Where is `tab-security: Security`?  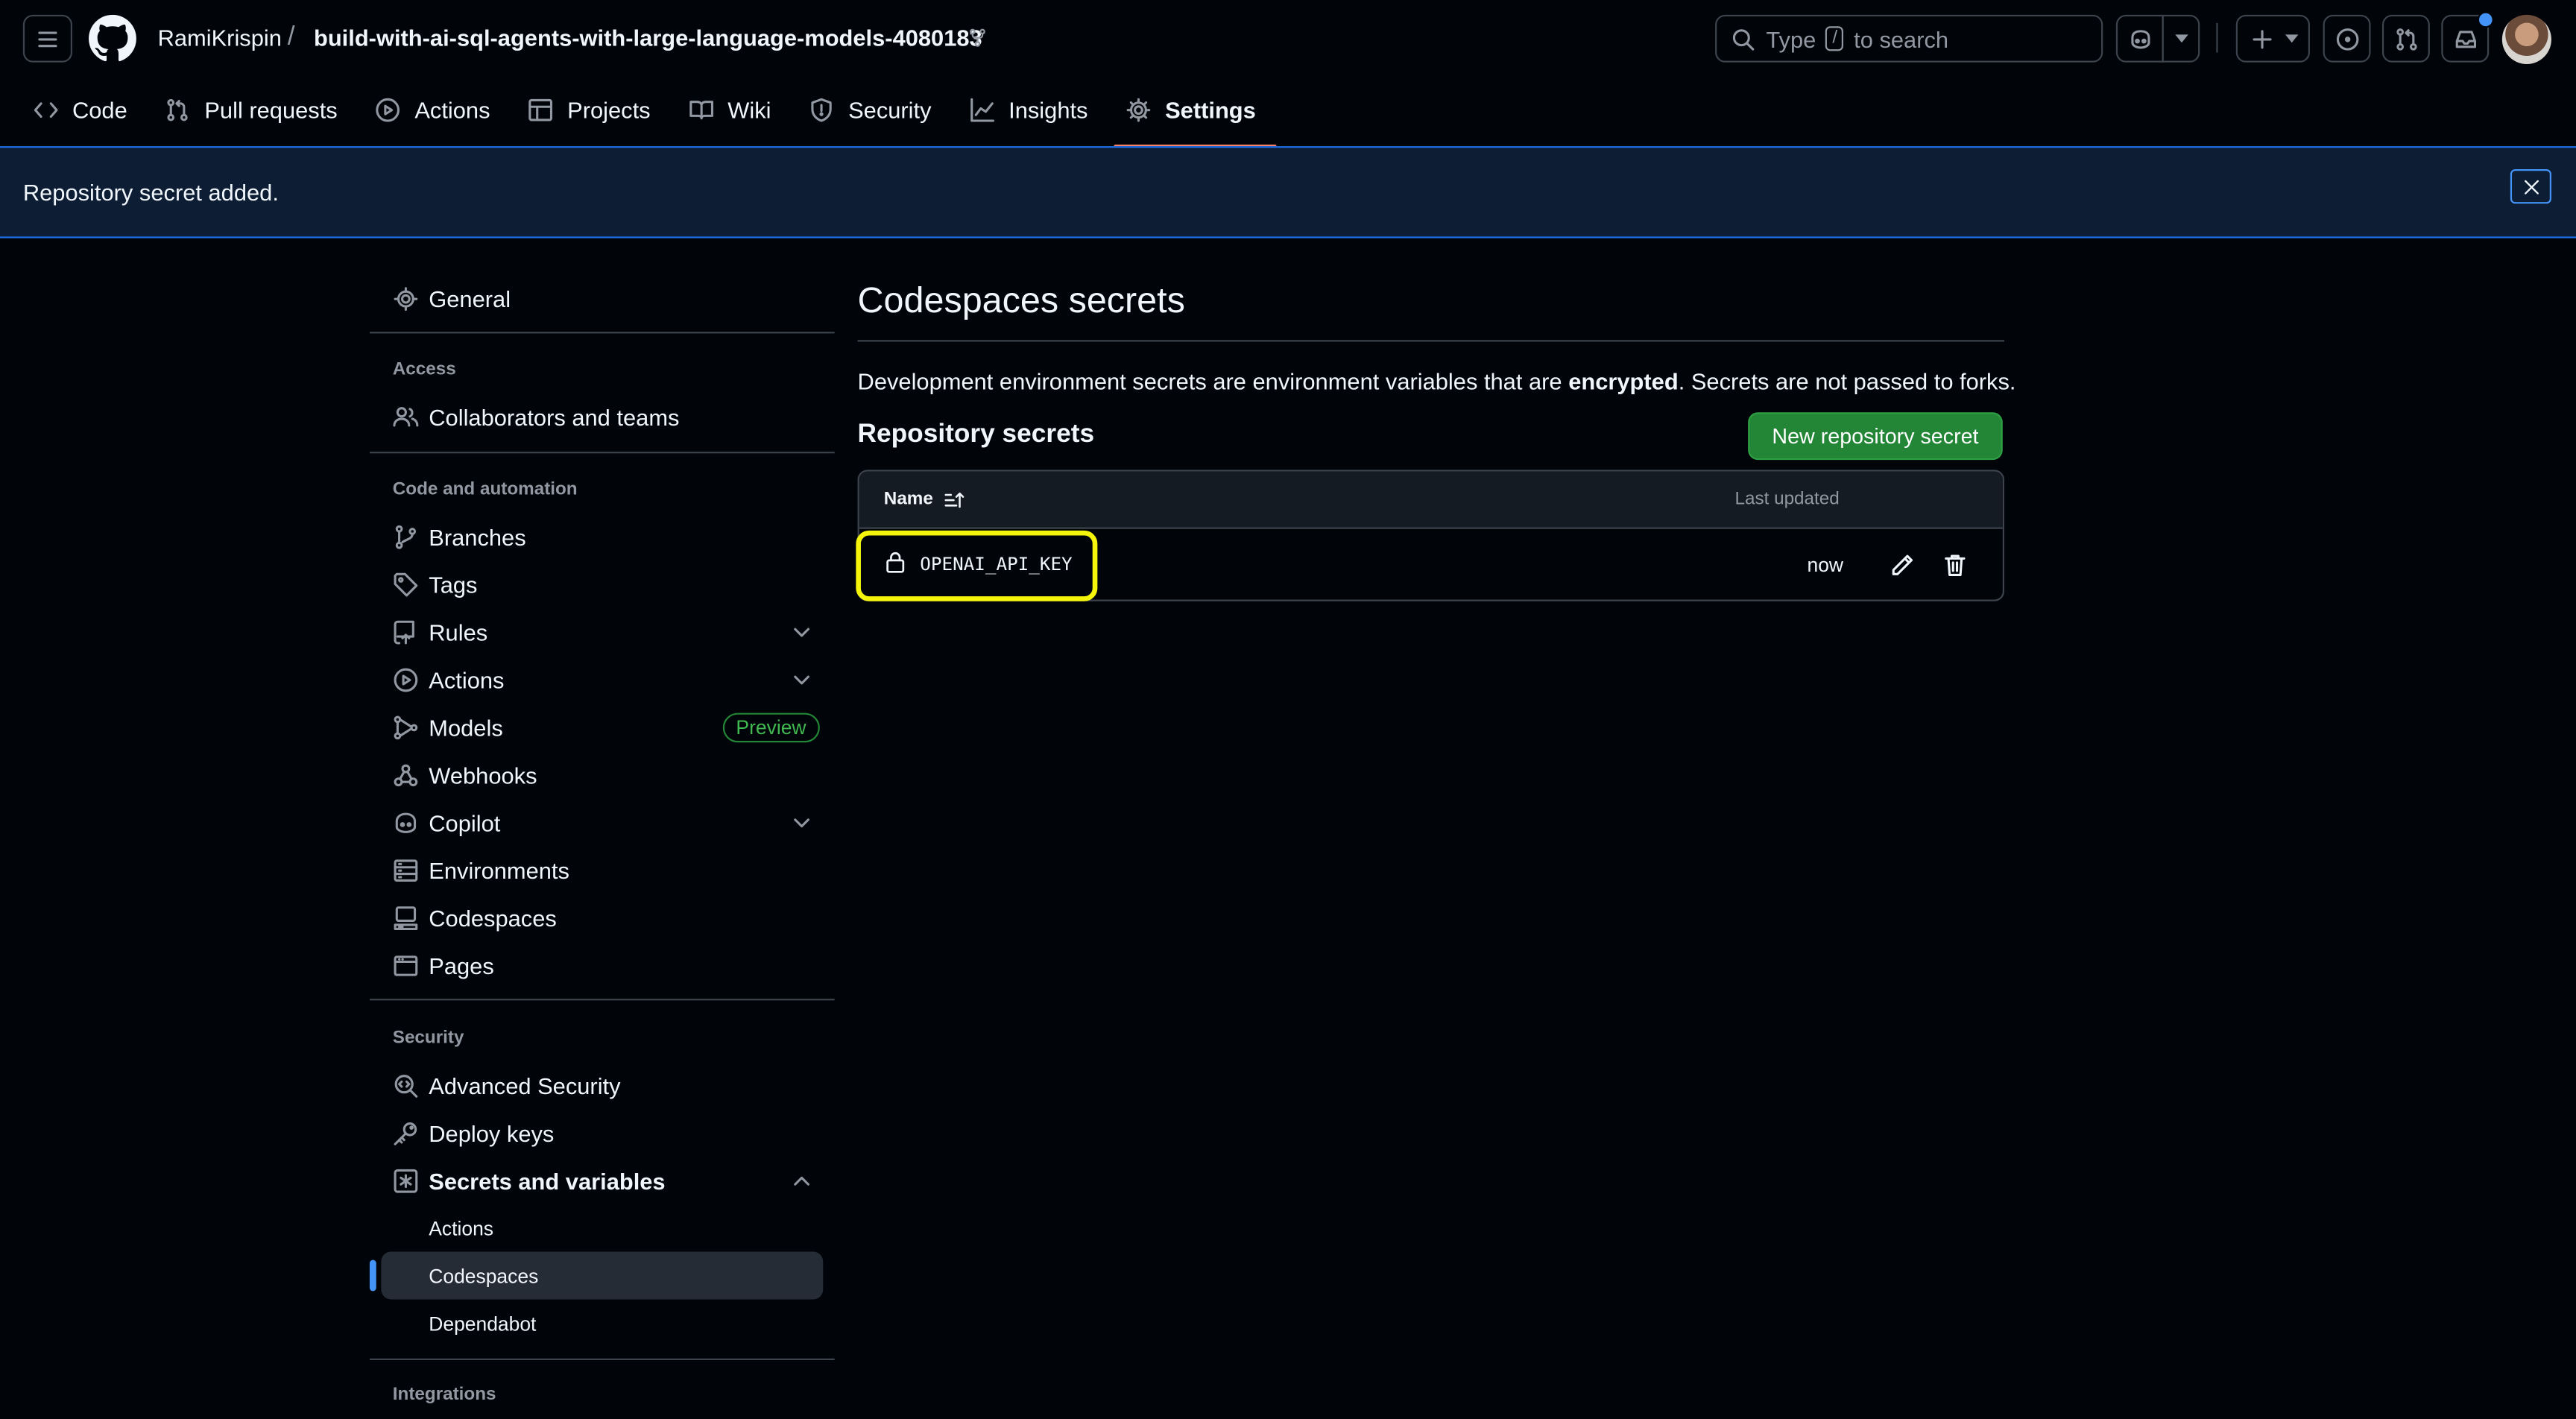
tab-security: Security is located at coordinates (879, 119).